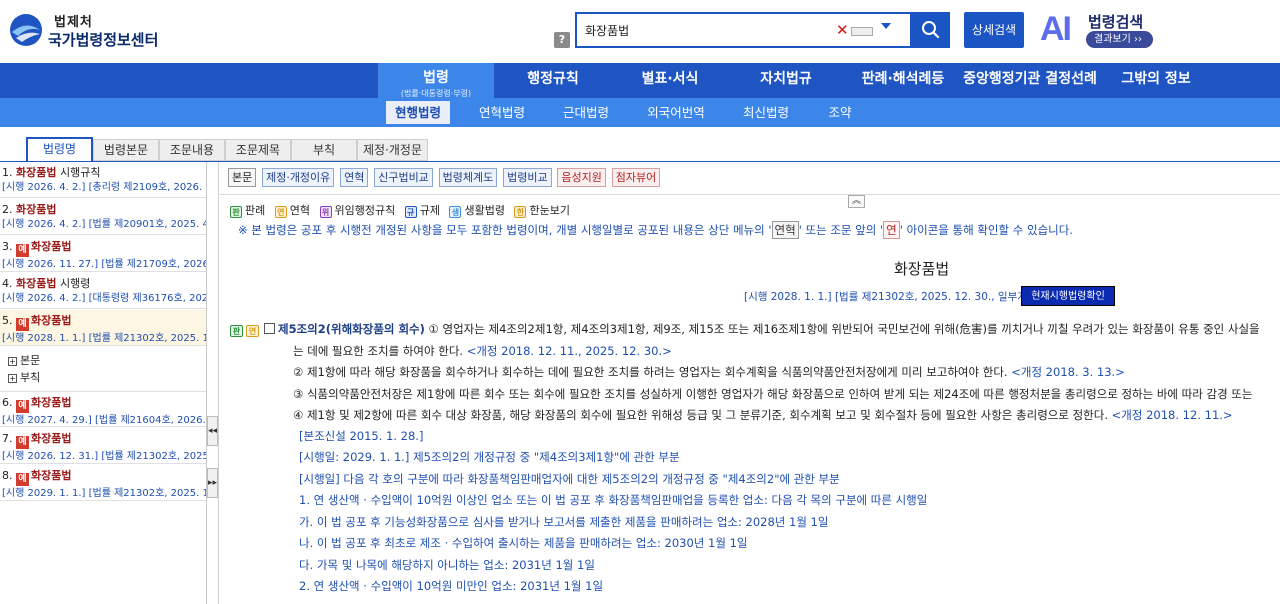 Image resolution: width=1280 pixels, height=604 pixels. What do you see at coordinates (324, 150) in the screenshot?
I see `tab-addenda: 부칙` at bounding box center [324, 150].